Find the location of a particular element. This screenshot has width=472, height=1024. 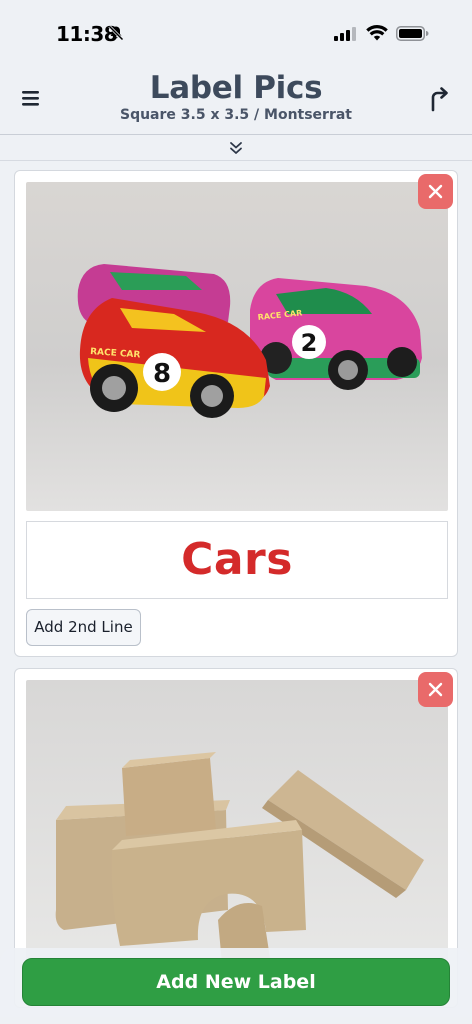

car-number-8: 8 is located at coordinates (162, 374).